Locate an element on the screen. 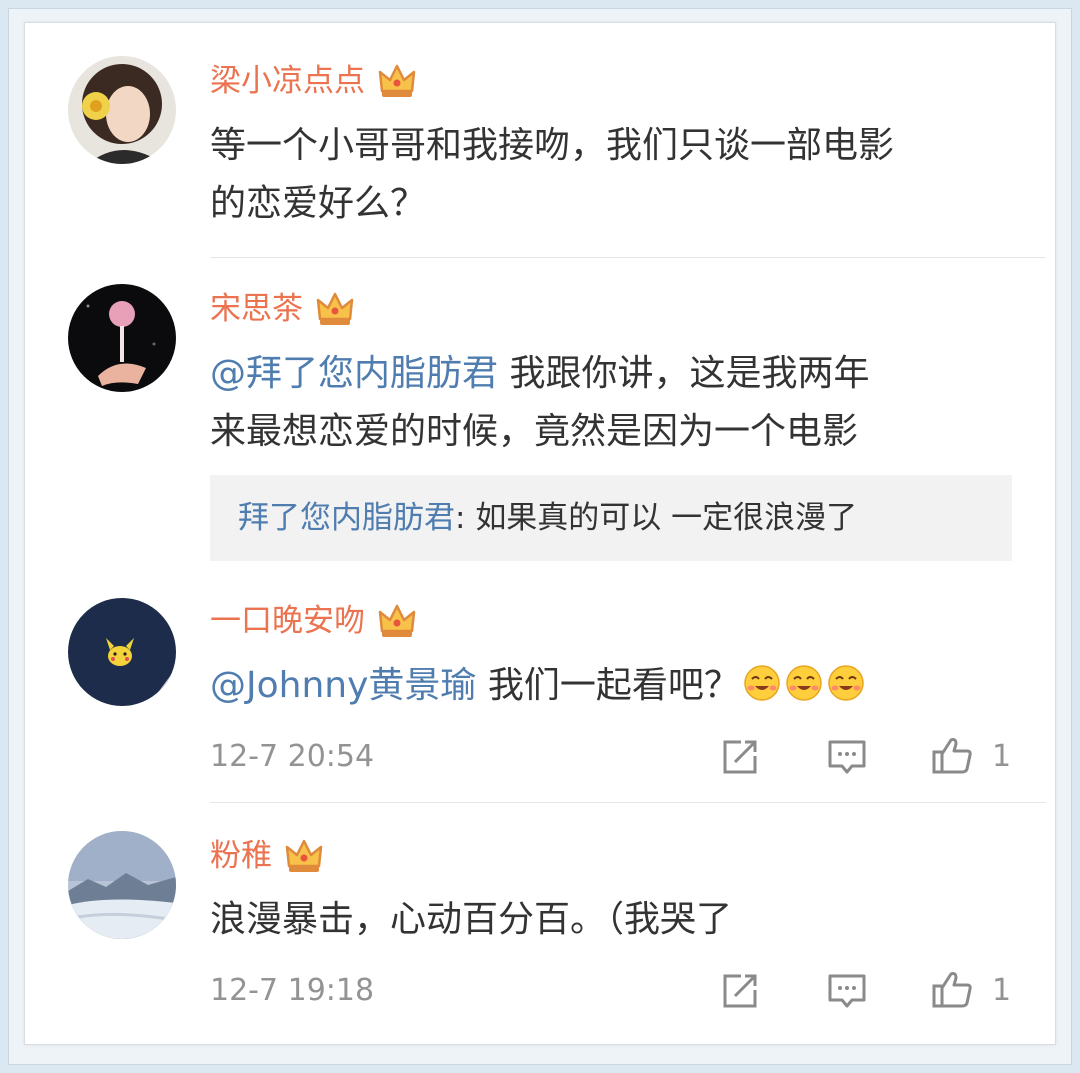 The image size is (1080, 1073). username: 宋思茶 is located at coordinates (256, 309).